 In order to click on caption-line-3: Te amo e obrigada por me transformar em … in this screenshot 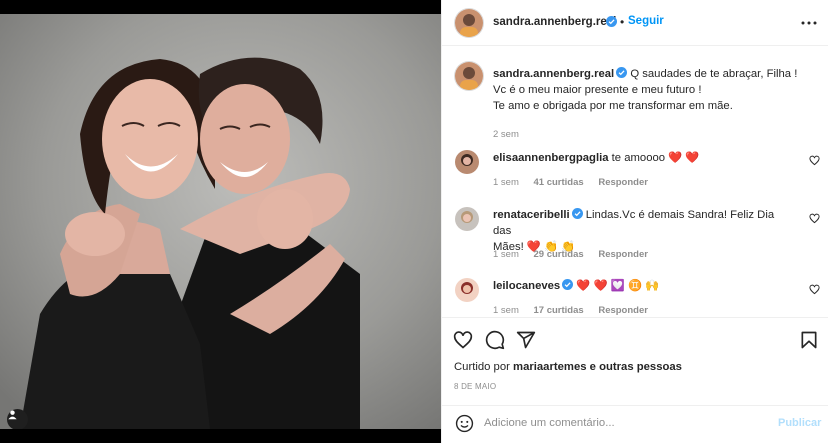, I will do `click(613, 106)`.